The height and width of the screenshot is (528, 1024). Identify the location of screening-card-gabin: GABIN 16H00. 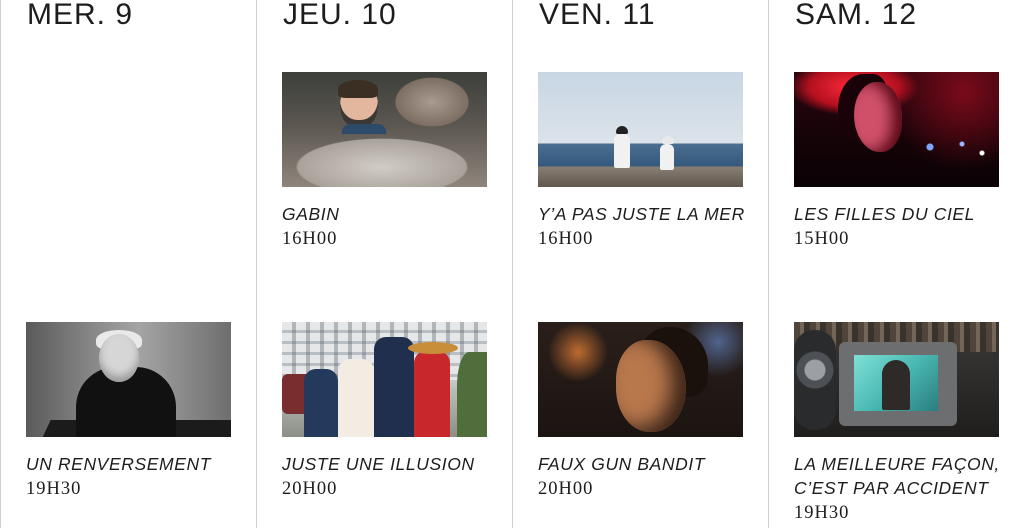
(385, 162).